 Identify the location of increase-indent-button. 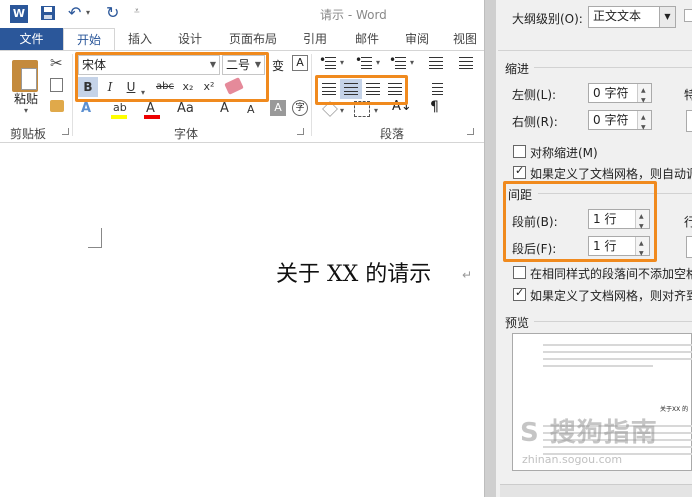
(466, 63).